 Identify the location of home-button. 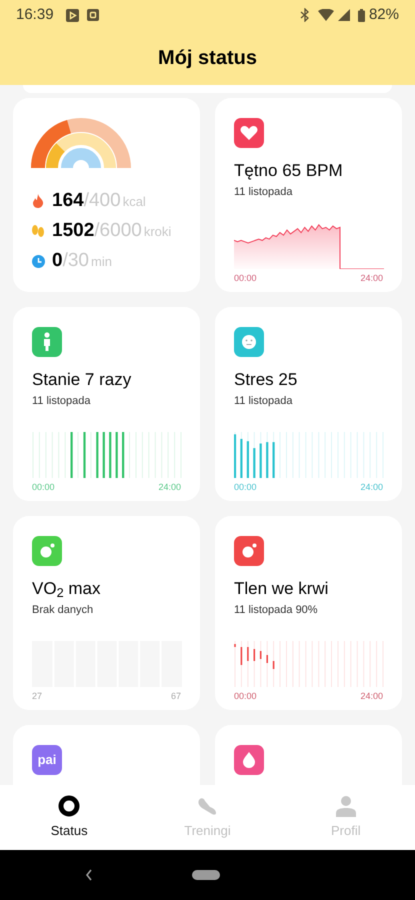
(206, 875).